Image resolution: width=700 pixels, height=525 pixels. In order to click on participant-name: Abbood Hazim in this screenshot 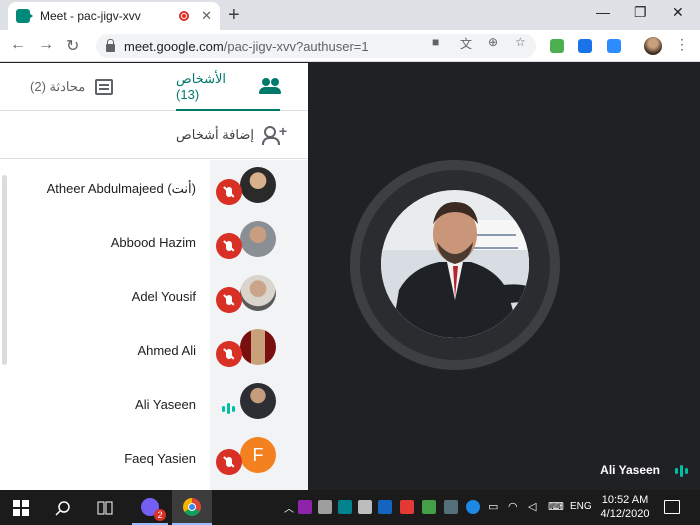, I will do `click(153, 242)`.